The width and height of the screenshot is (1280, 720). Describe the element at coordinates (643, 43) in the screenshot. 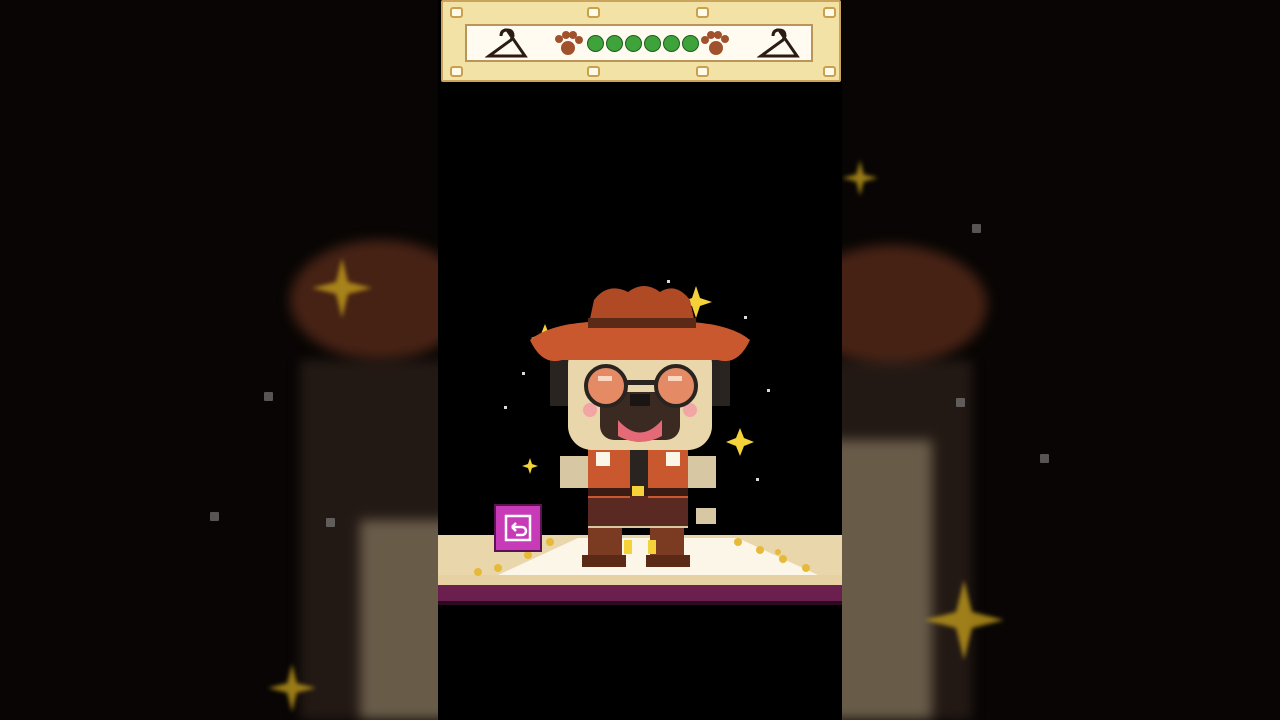

I see `progress-dots` at that location.